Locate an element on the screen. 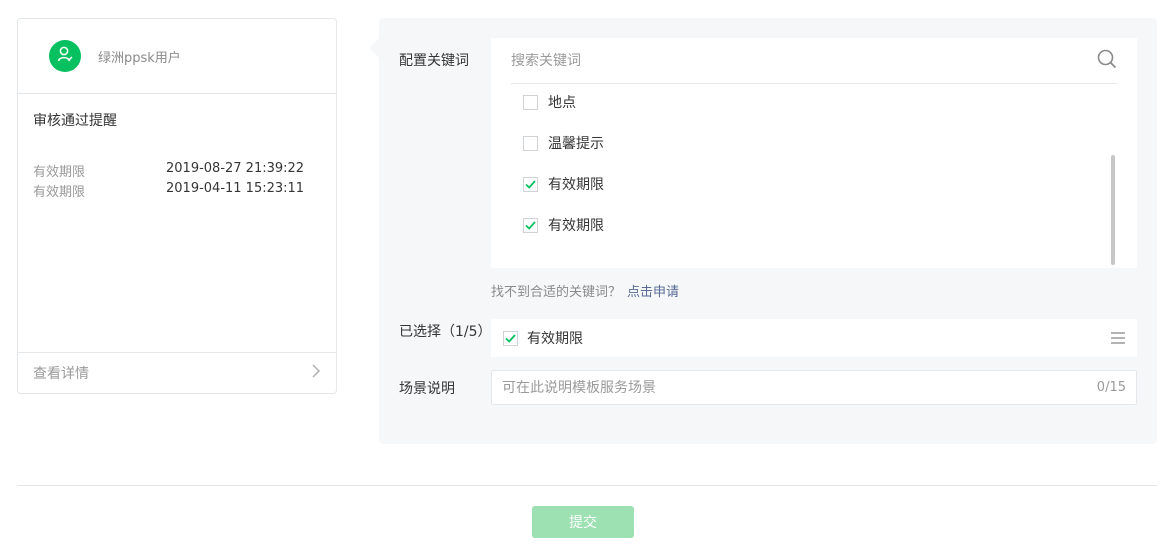 This screenshot has height=560, width=1169. scene-description: 0/15 is located at coordinates (814, 387).